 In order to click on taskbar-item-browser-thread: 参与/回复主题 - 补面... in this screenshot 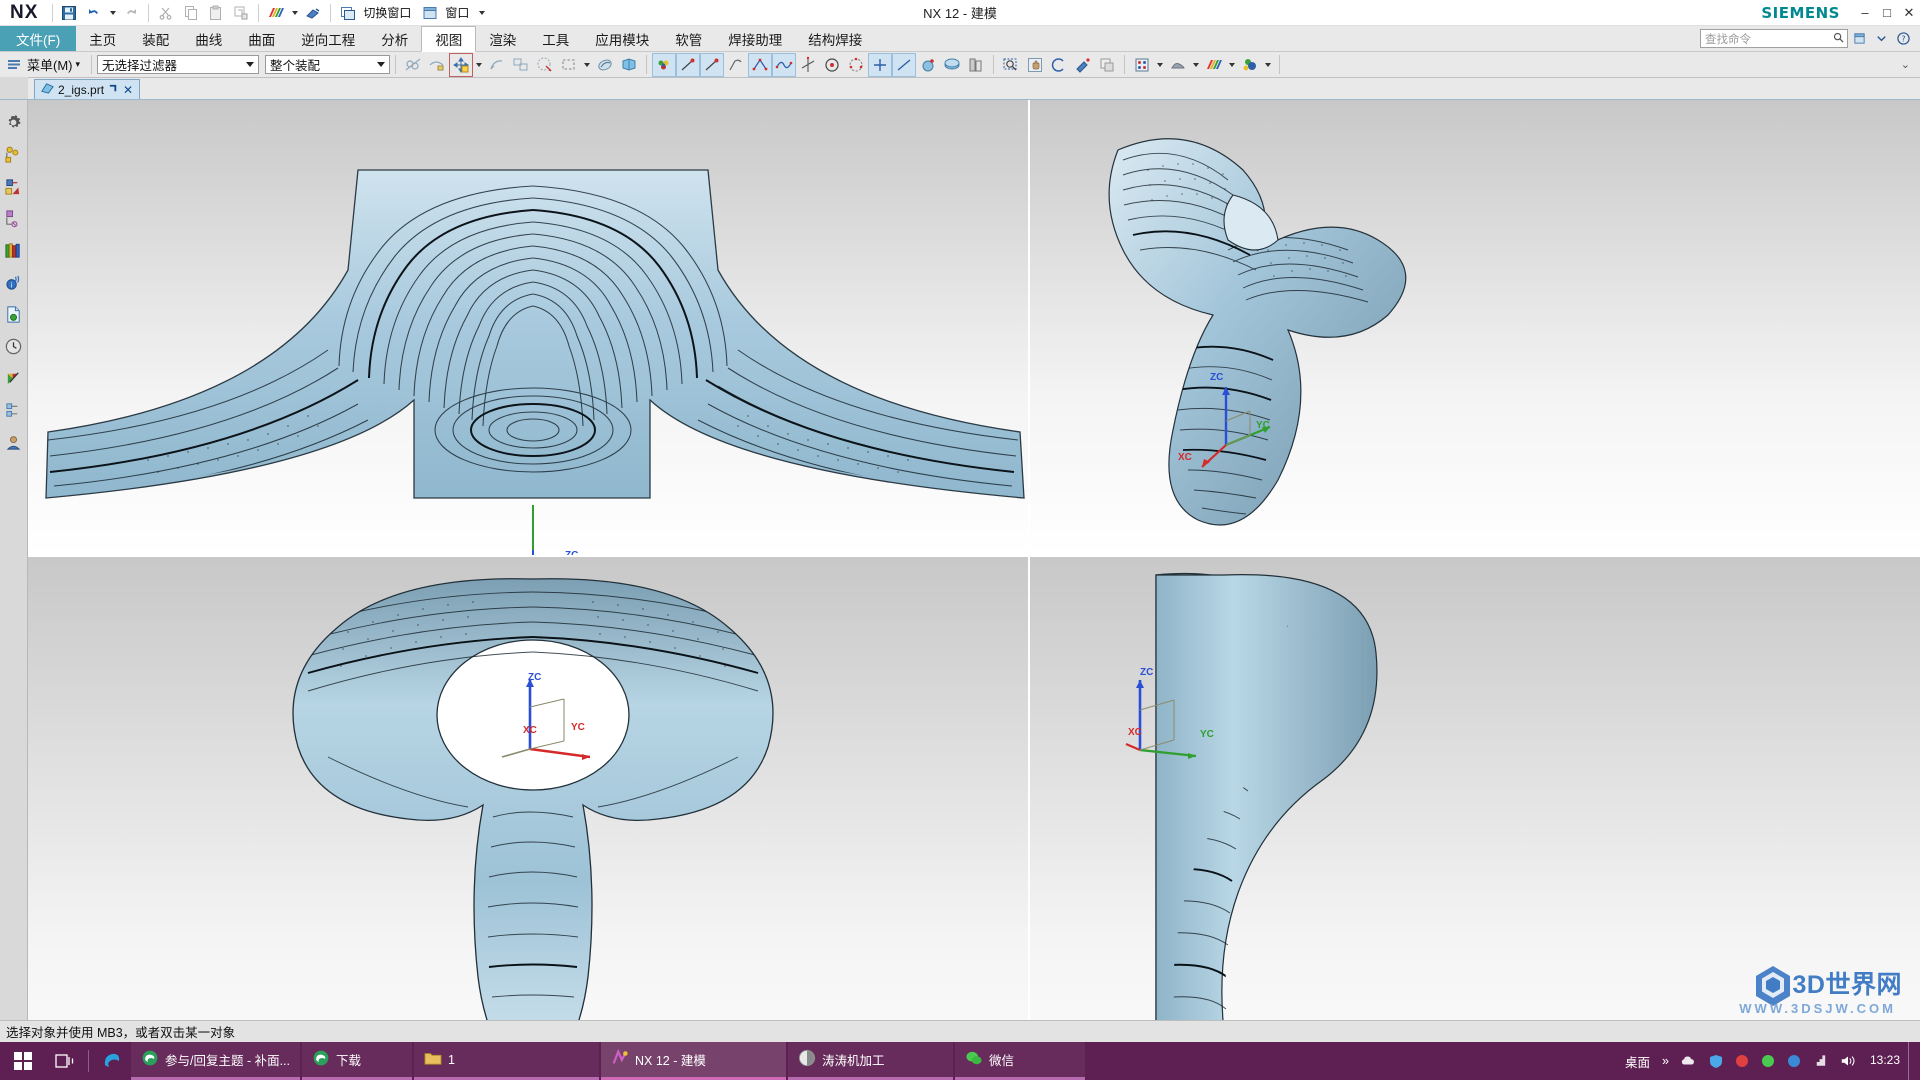, I will do `click(216, 1061)`.